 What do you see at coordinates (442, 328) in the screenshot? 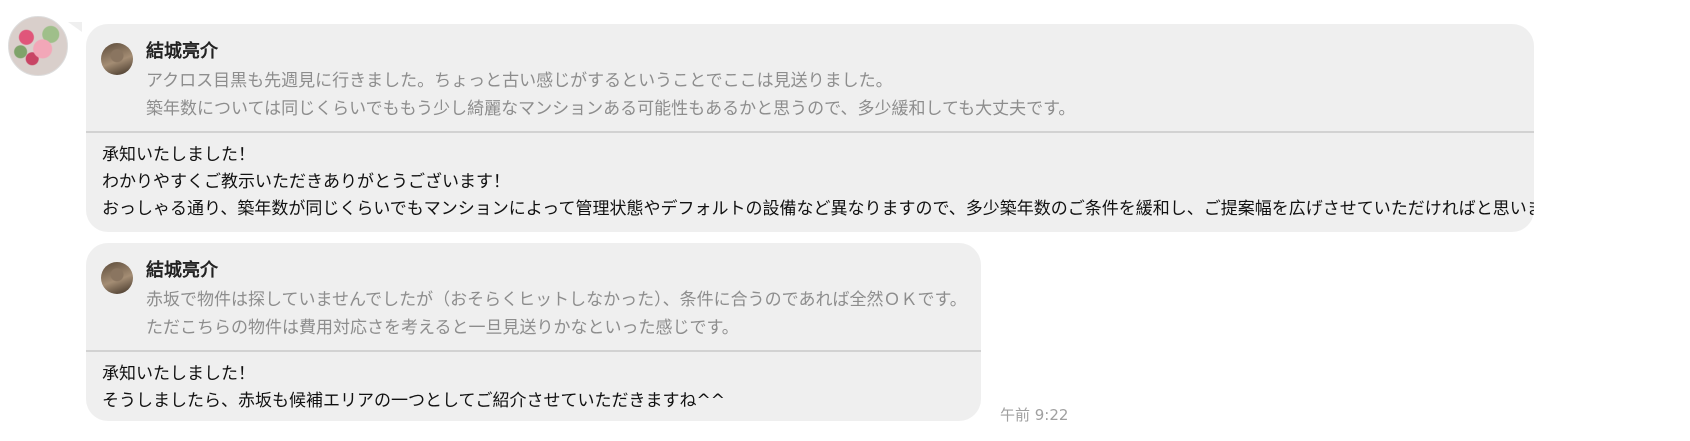
I see `quoted-text-line: ただこちらの物件は費用対応さを考えると一旦見送りかなといった感じです。` at bounding box center [442, 328].